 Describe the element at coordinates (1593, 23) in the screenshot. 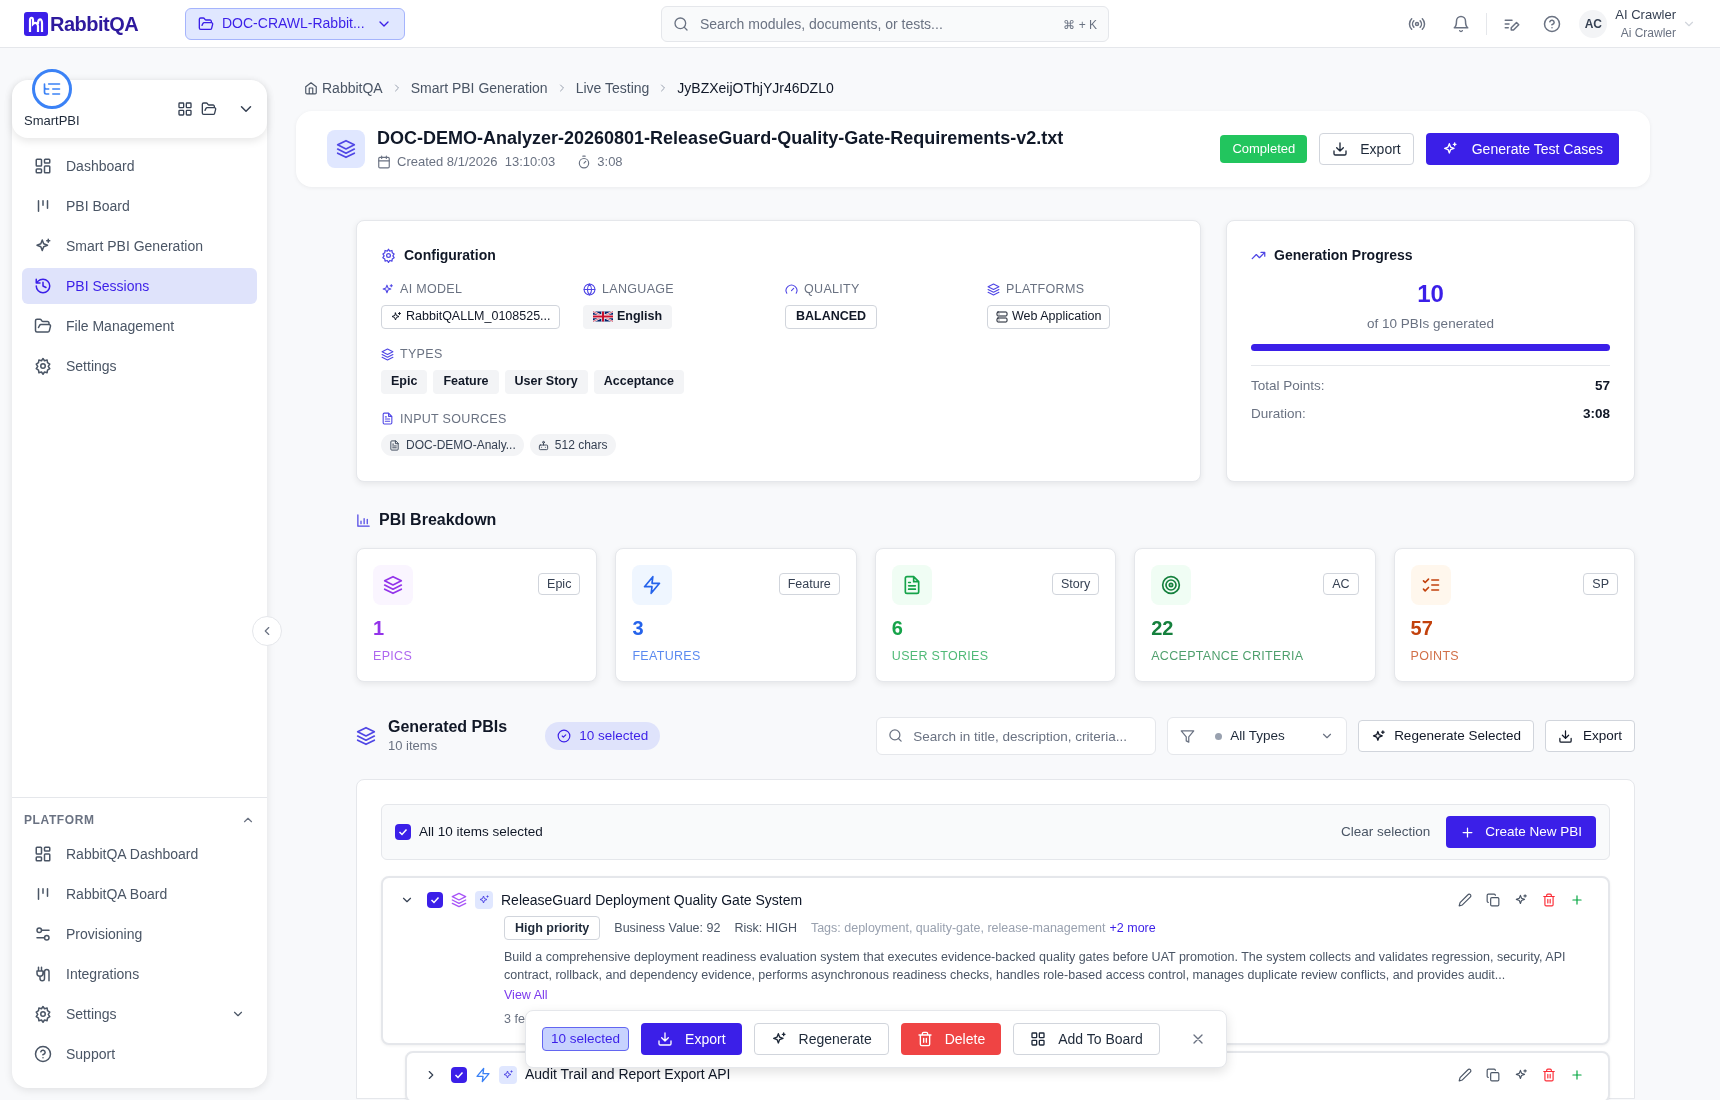

I see `user-avatar: AC` at that location.